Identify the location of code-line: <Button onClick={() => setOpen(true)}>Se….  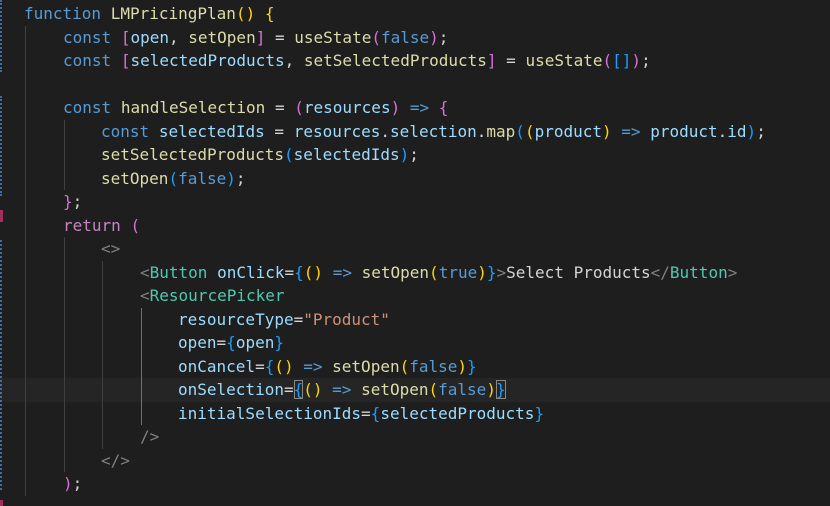
(415, 272).